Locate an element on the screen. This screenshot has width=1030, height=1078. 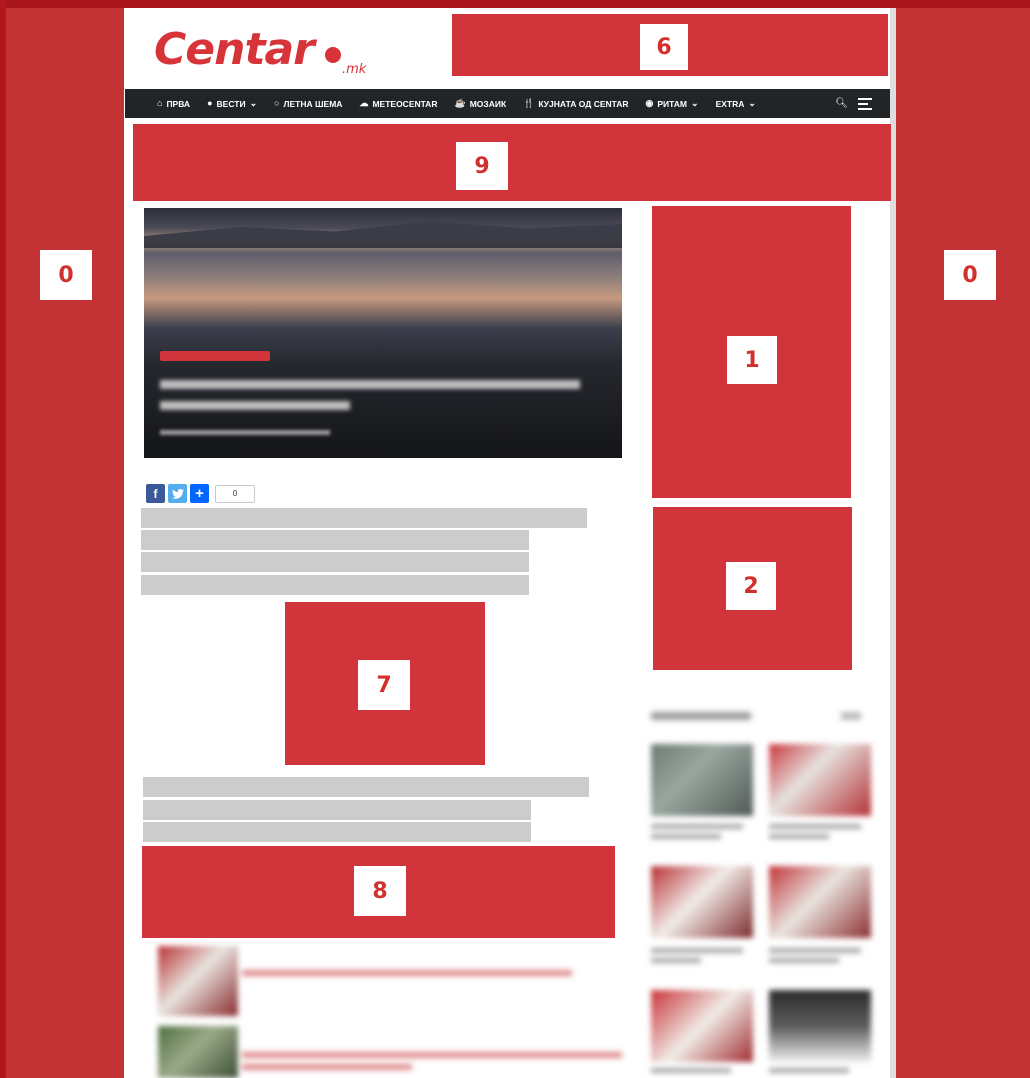
twitter-bird-icon is located at coordinates (177, 493).